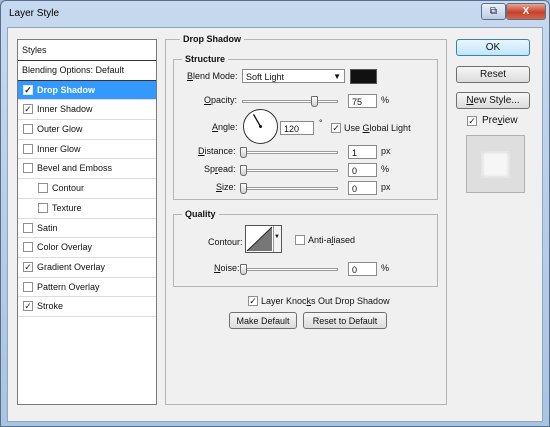  Describe the element at coordinates (325, 301) in the screenshot. I see `knocks-out-label: Layer Knocks Out Drop Shadow` at that location.